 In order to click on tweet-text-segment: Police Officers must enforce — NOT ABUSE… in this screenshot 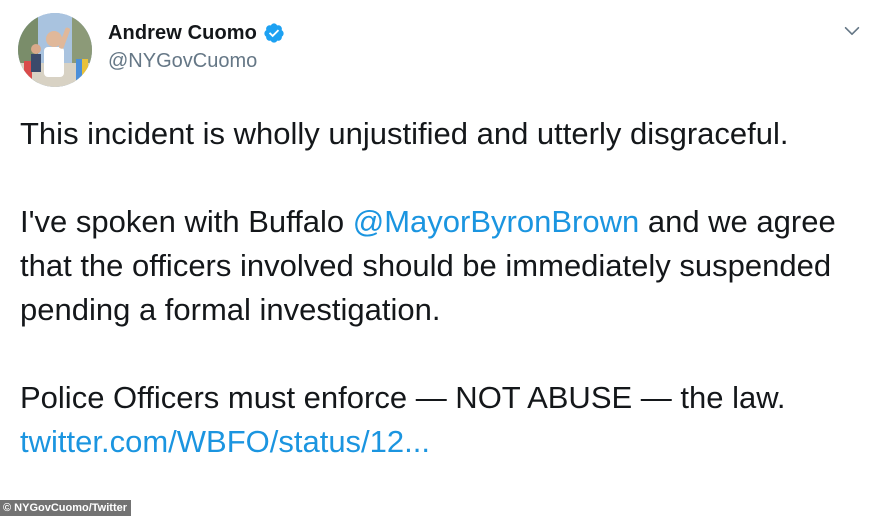, I will do `click(403, 397)`.